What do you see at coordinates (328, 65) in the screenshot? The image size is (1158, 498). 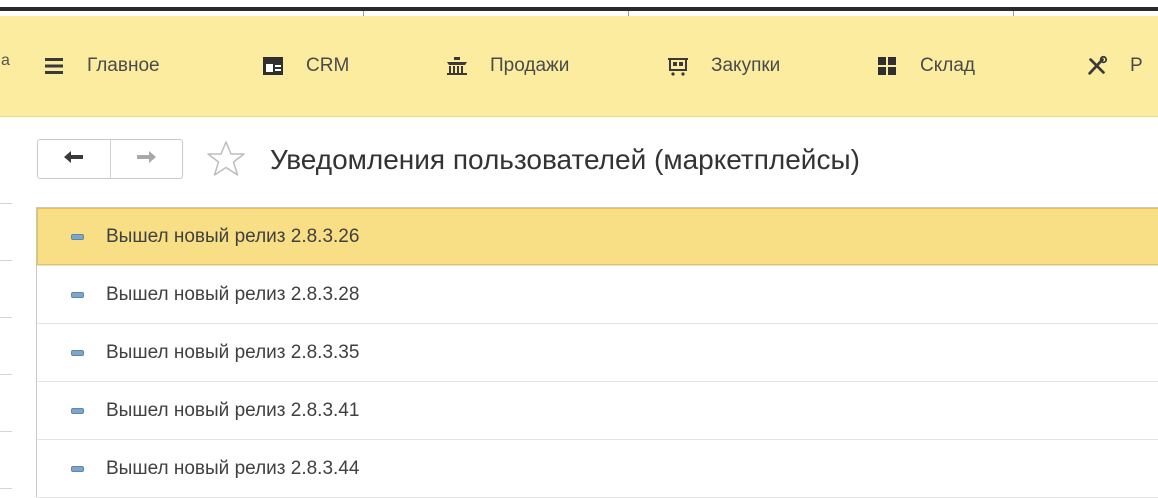 I see `section-label: CRM` at bounding box center [328, 65].